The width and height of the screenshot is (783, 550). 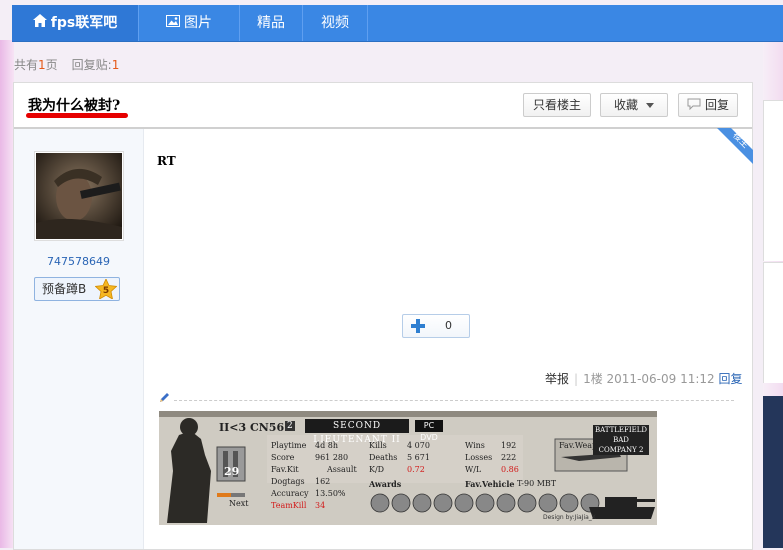 I want to click on tab-home-label: fps联军吧, so click(x=84, y=23).